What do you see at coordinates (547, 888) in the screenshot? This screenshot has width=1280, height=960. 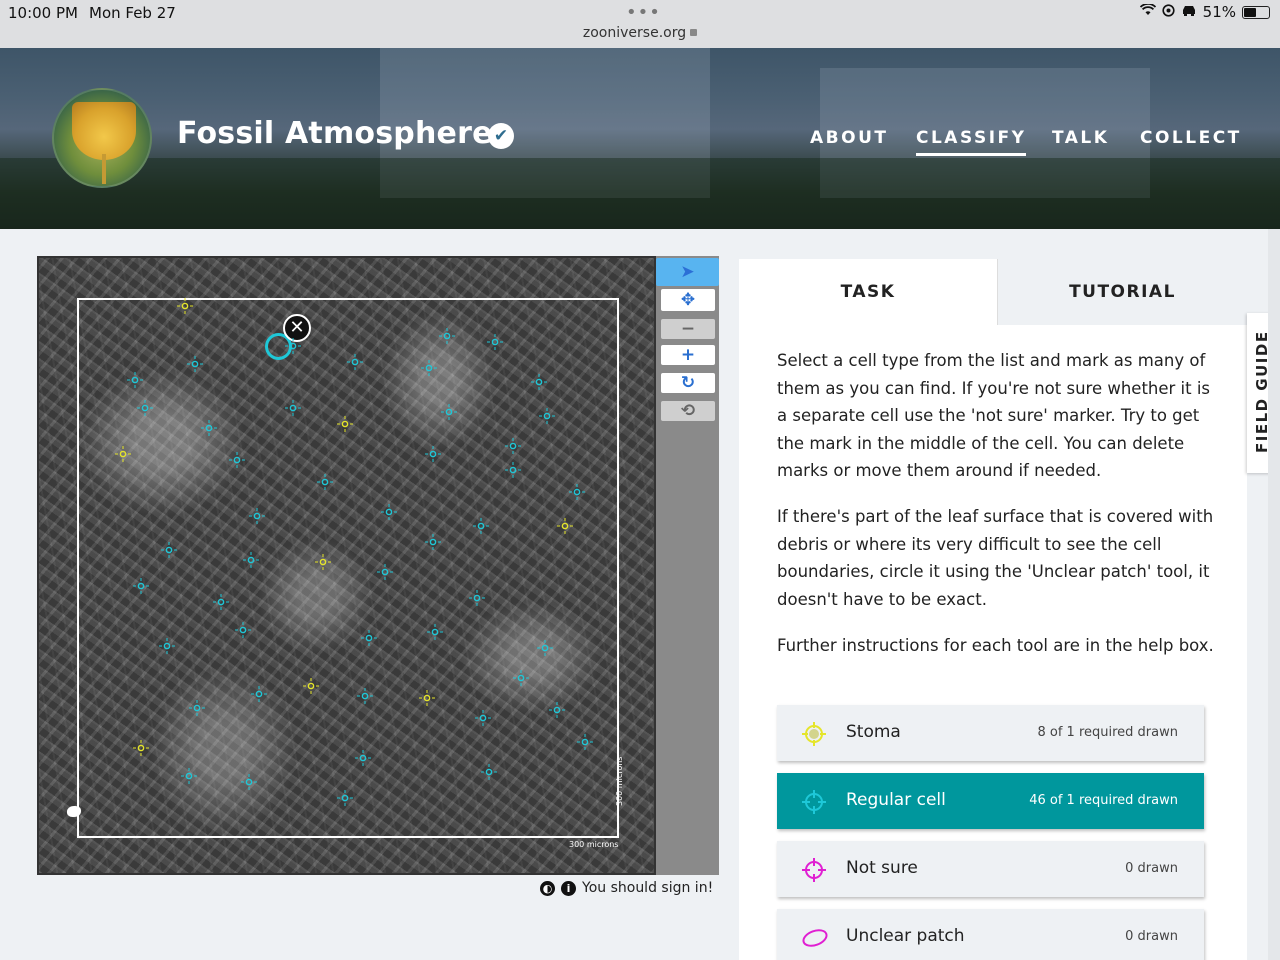 I see `invert-colors-icon: ◐` at bounding box center [547, 888].